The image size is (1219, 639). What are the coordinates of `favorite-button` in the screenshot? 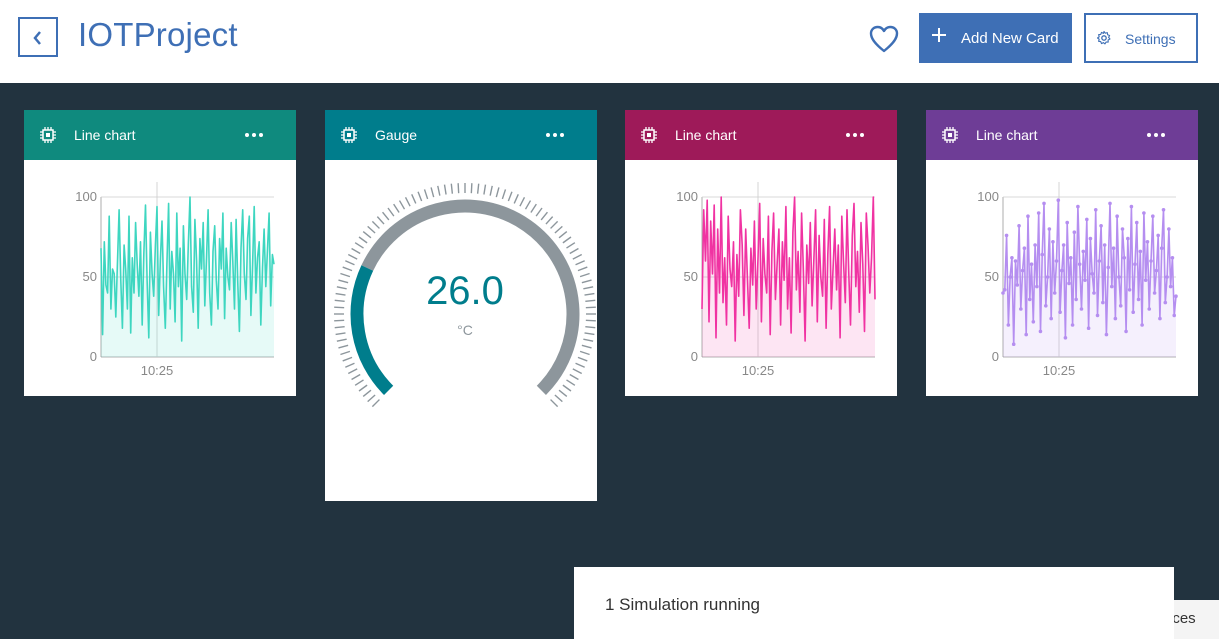 It's located at (884, 39).